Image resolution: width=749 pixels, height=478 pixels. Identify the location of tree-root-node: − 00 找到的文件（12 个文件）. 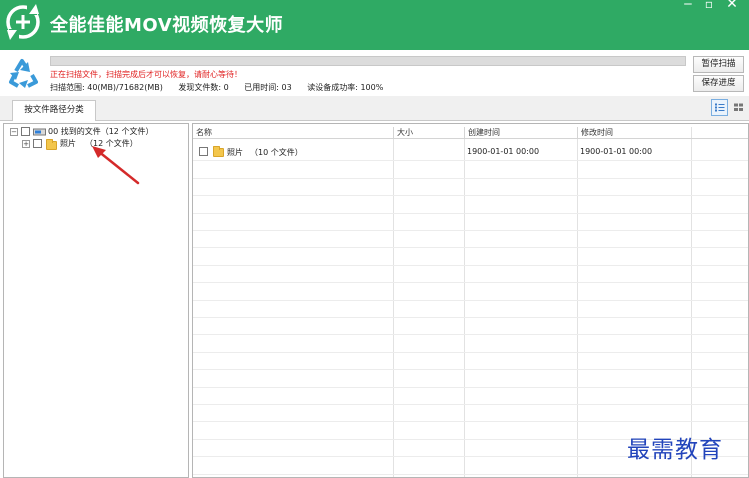
(98, 132).